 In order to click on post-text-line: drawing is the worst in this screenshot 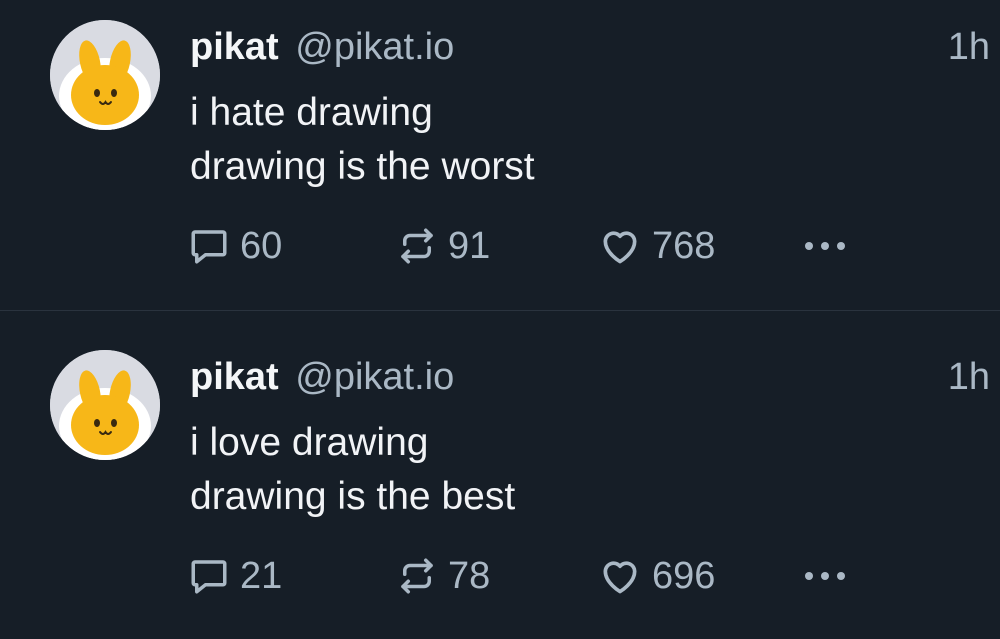, I will do `click(362, 166)`.